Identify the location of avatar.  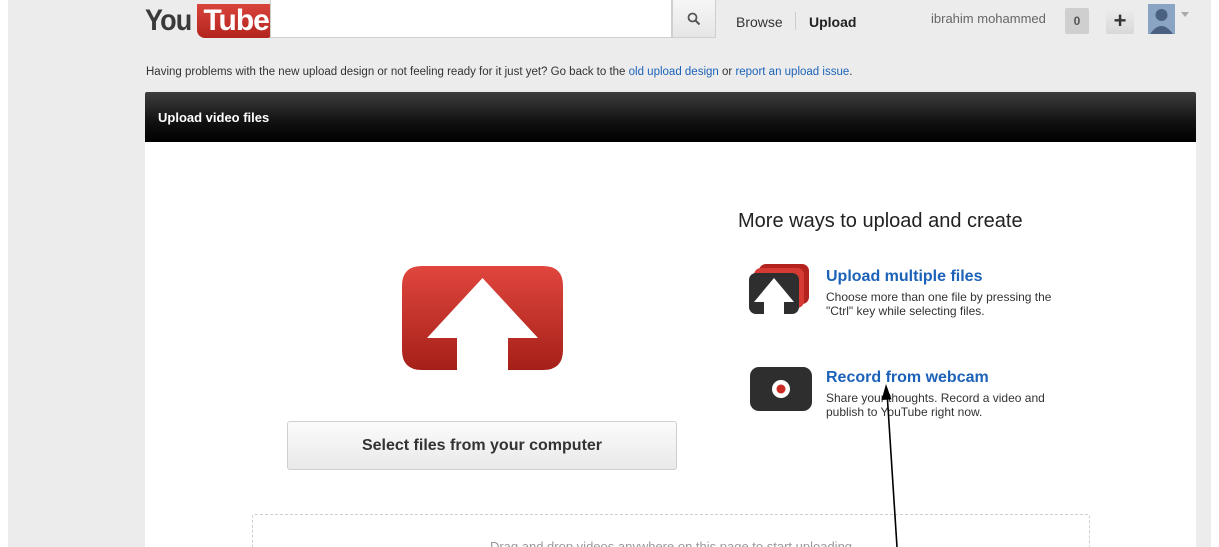
(1161, 19).